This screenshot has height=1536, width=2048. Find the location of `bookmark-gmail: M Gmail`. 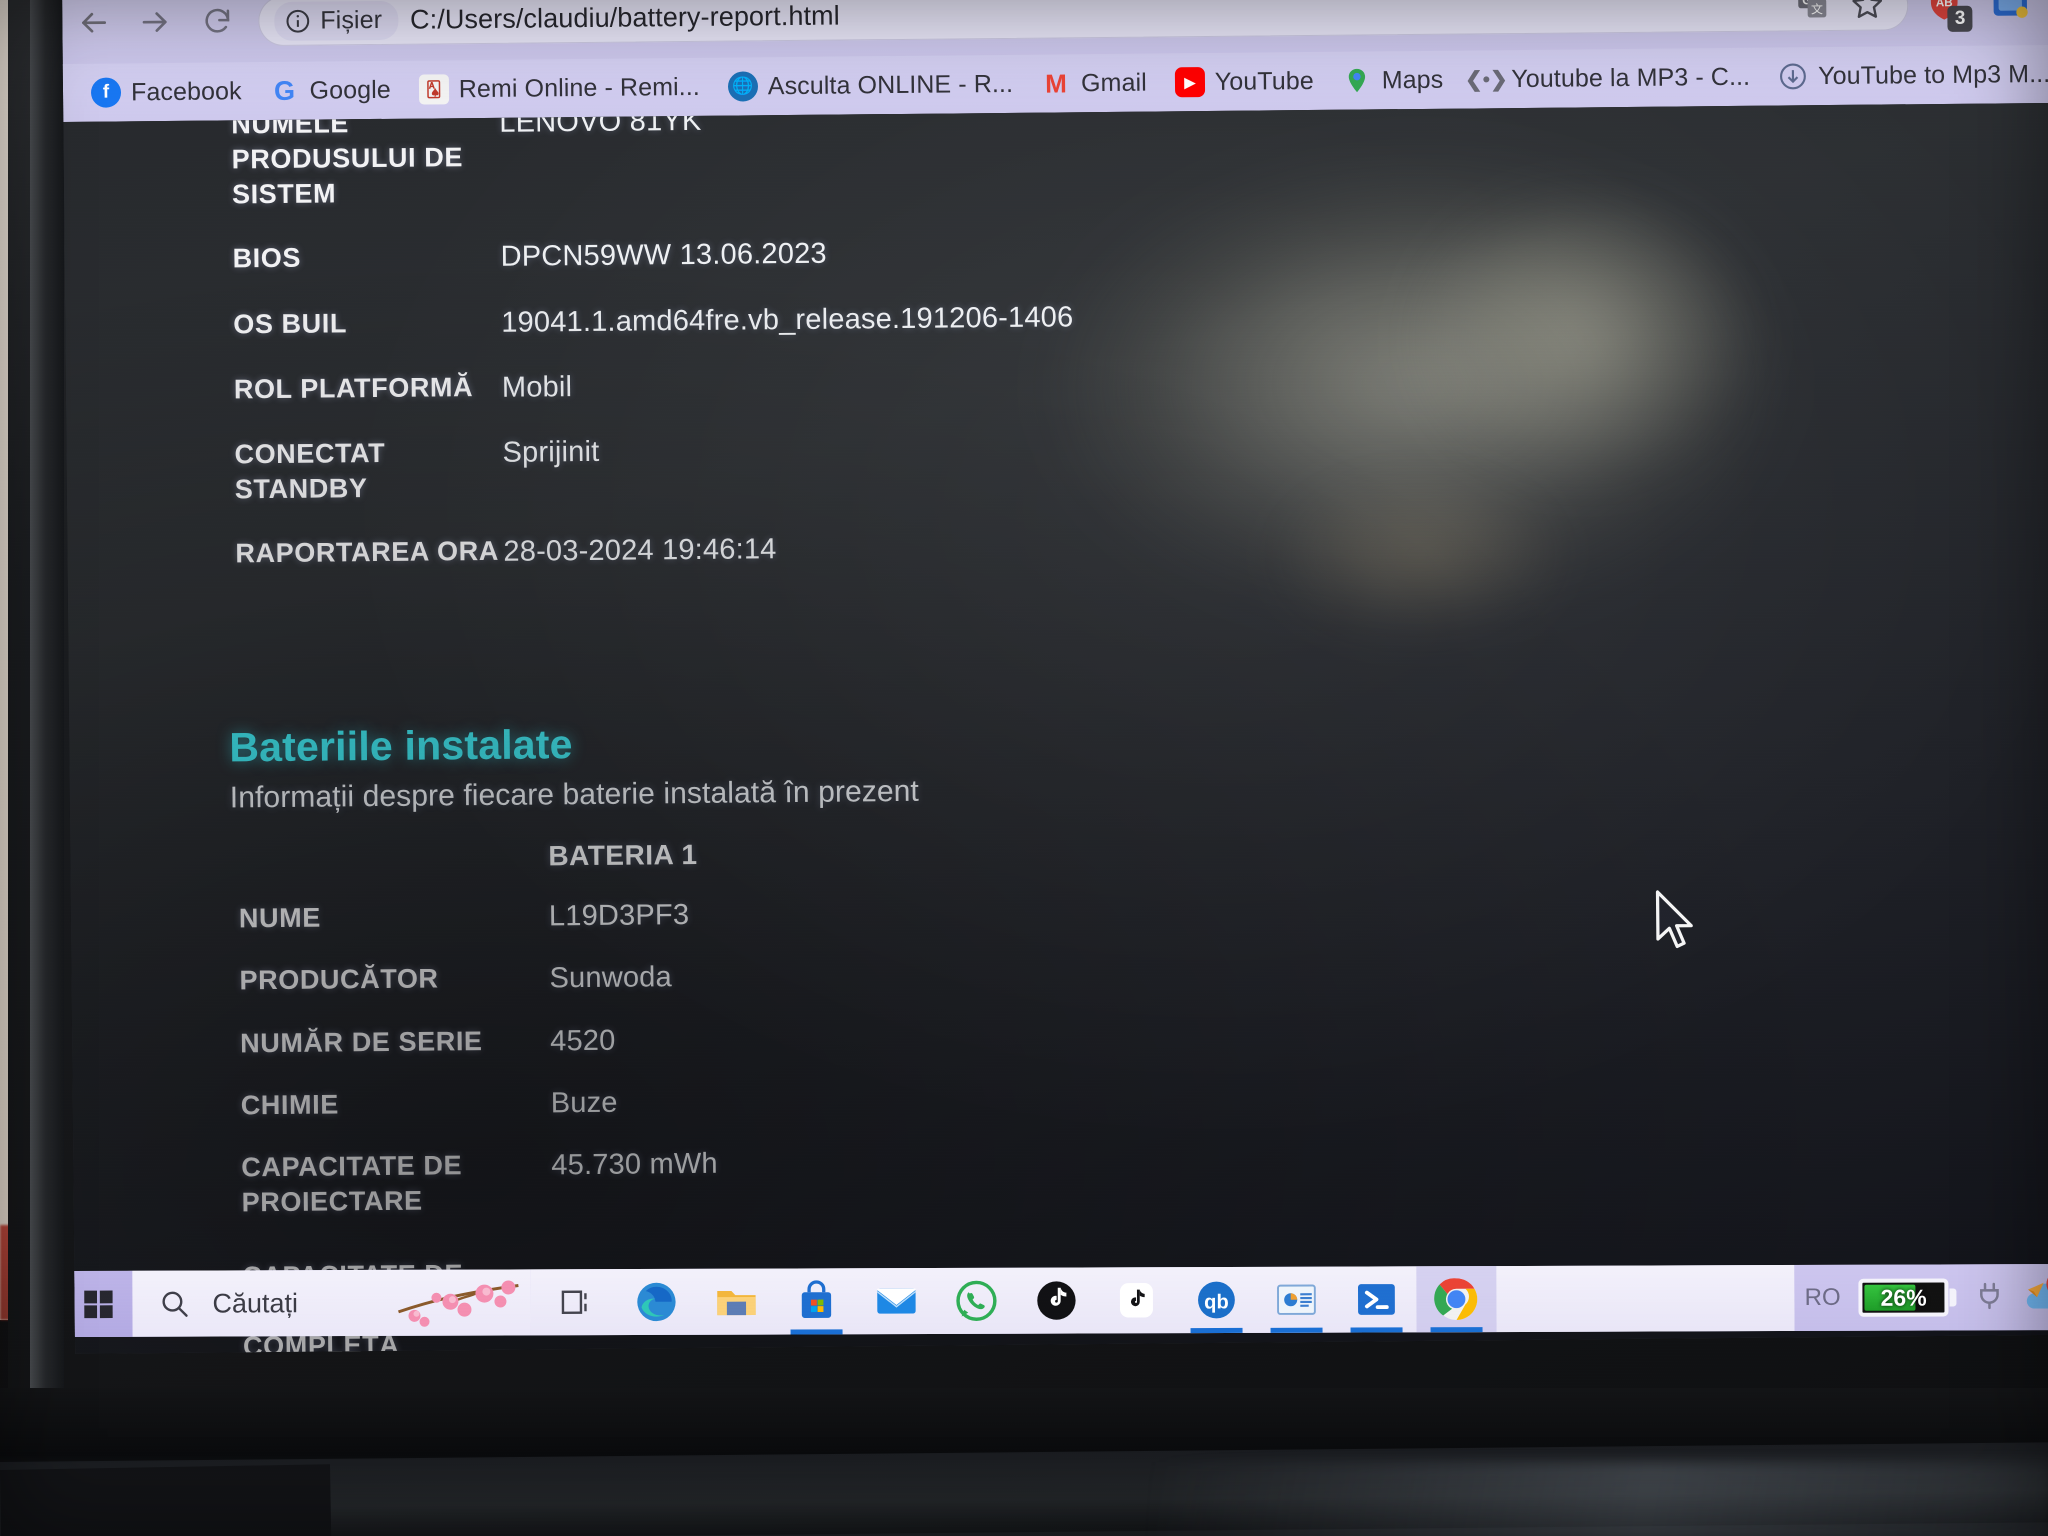

bookmark-gmail: M Gmail is located at coordinates (1094, 82).